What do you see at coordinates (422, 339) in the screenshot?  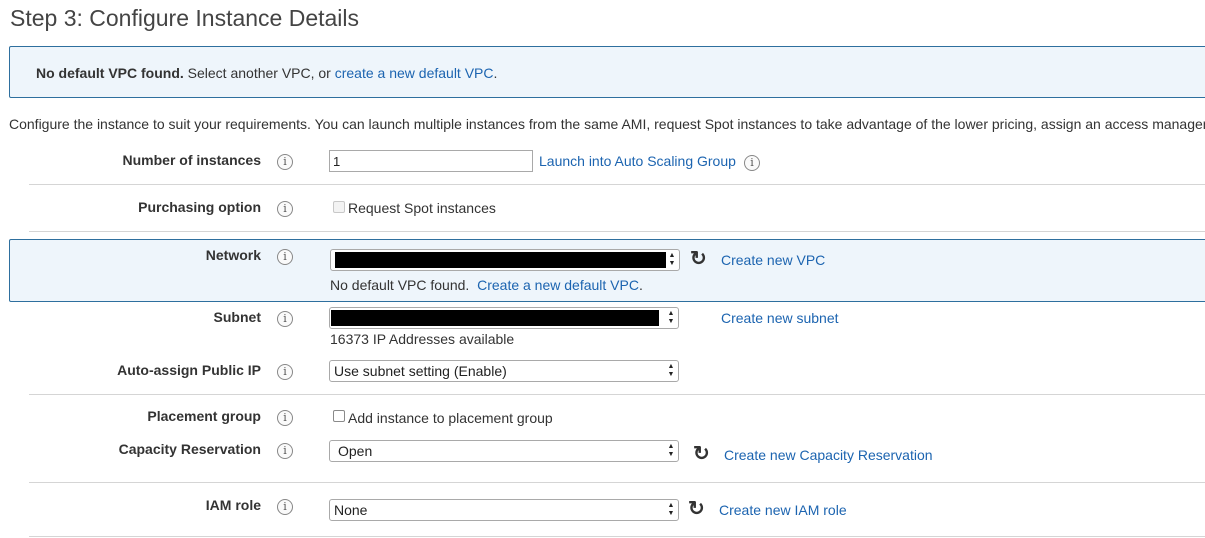 I see `subnet-ip-count: 16373 IP Addresses available` at bounding box center [422, 339].